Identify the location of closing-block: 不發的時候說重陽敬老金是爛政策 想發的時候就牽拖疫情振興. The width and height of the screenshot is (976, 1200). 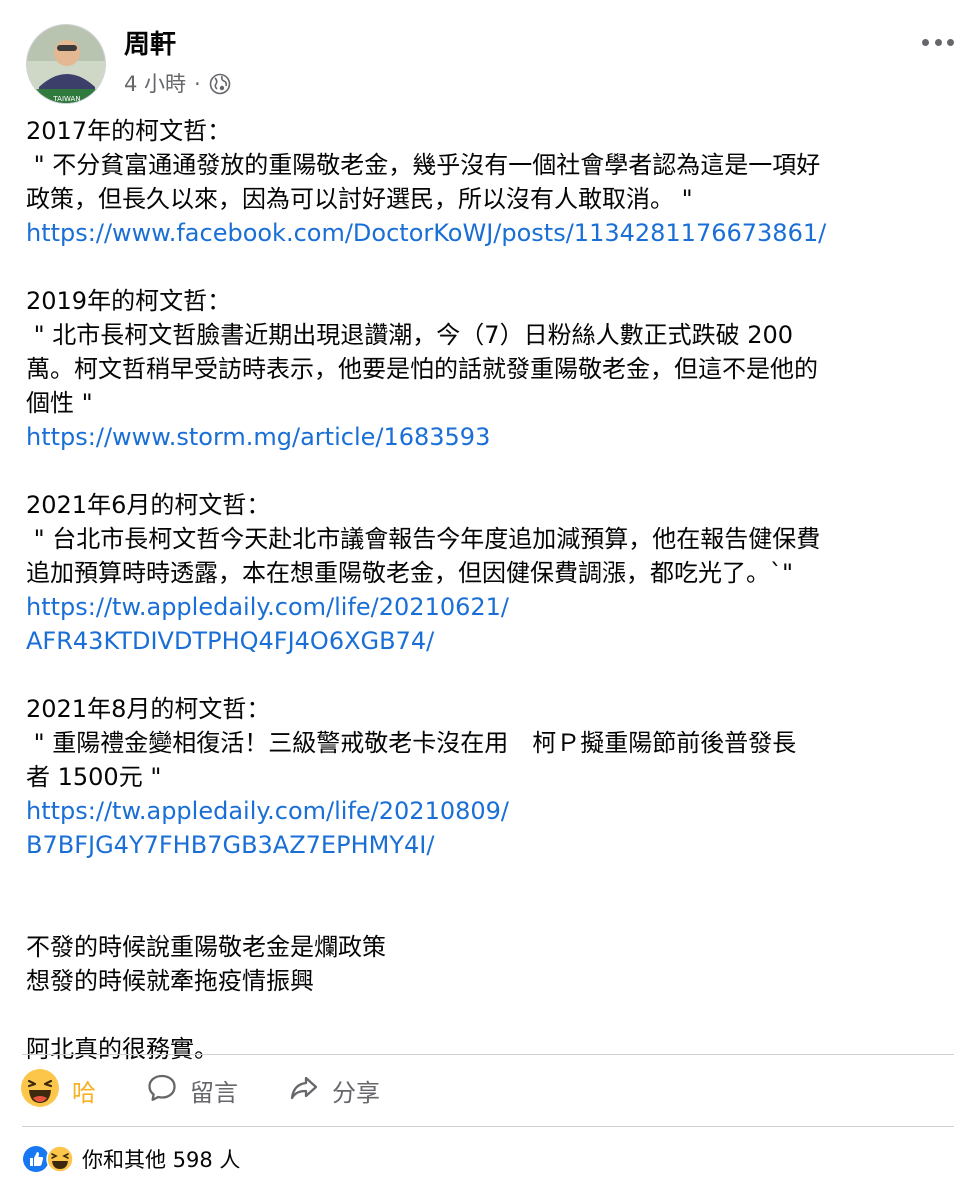
(491, 964).